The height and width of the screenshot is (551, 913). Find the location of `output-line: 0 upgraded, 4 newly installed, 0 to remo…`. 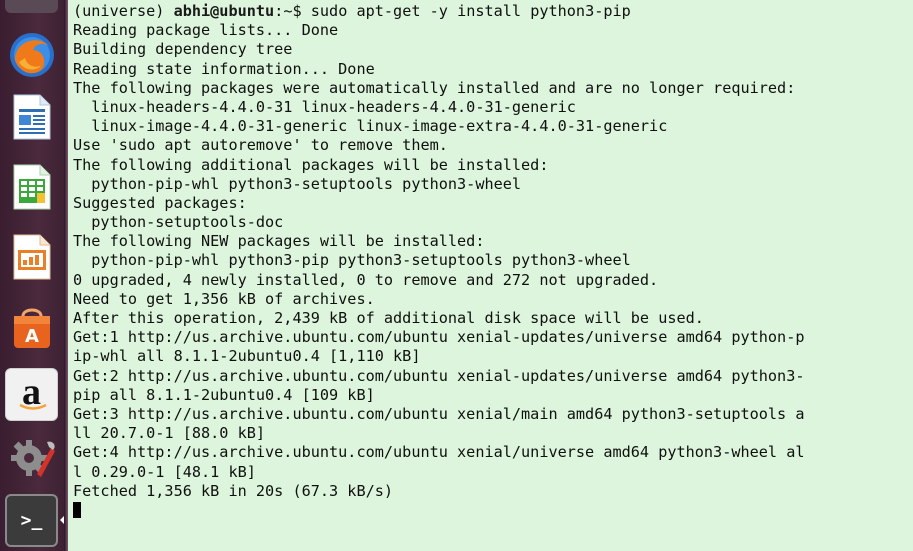

output-line: 0 upgraded, 4 newly installed, 0 to remo… is located at coordinates (366, 279).